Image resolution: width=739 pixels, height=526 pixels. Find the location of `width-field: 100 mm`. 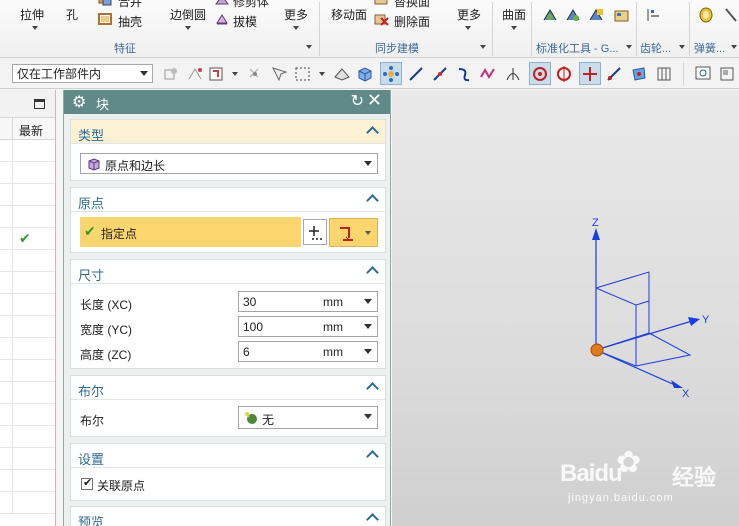

width-field: 100 mm is located at coordinates (308, 326).